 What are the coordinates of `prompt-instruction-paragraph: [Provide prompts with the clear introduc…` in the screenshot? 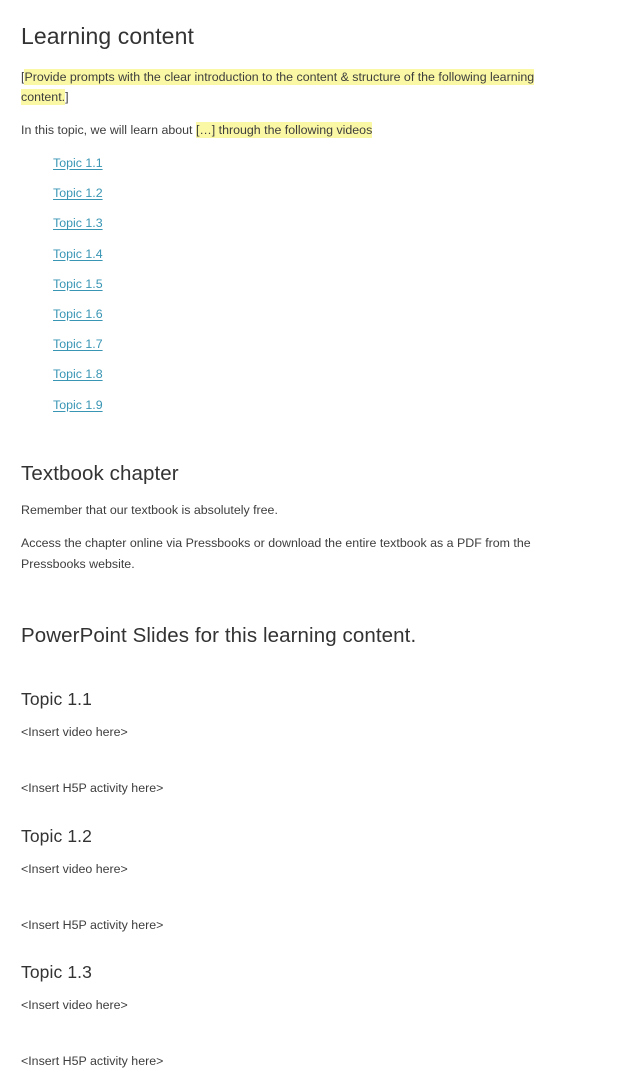 It's located at (301, 87).